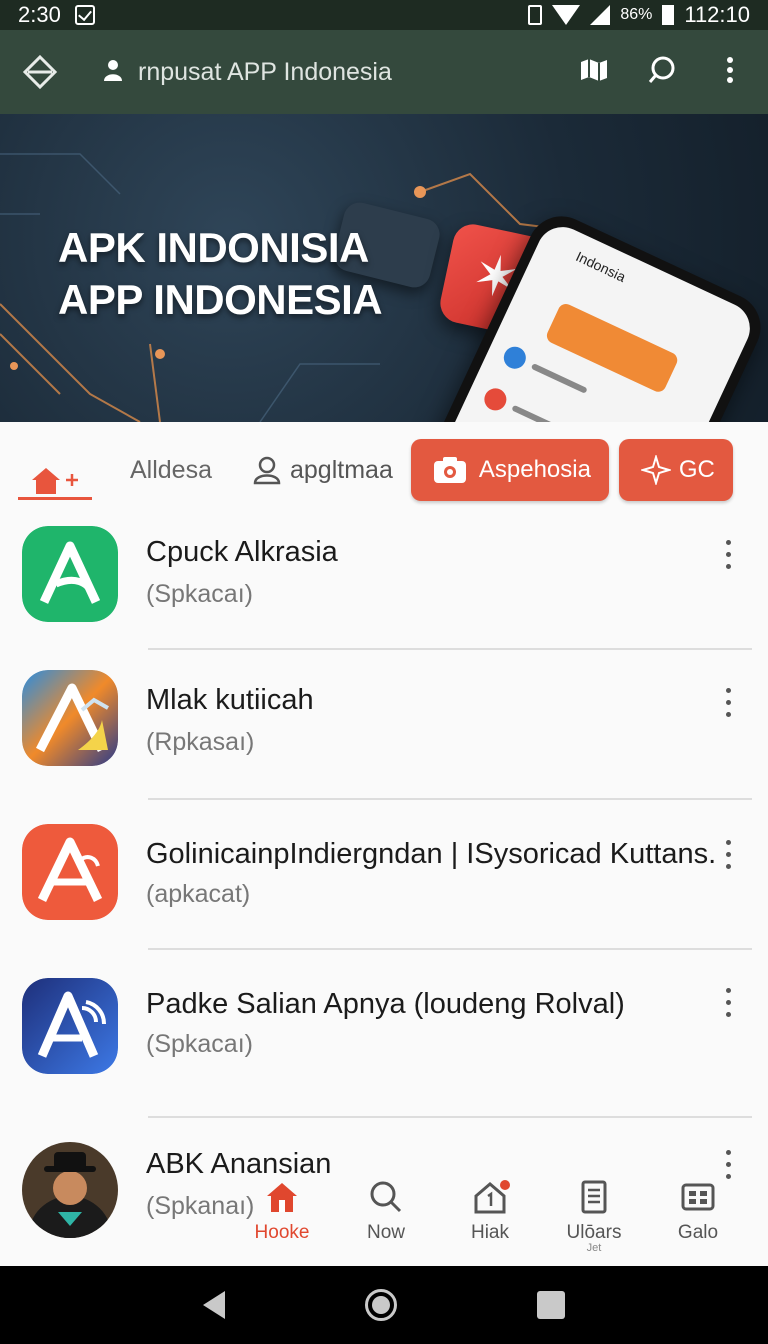 The height and width of the screenshot is (1344, 768). Describe the element at coordinates (594, 1248) in the screenshot. I see `nav-ulears-sublabel: Jet` at that location.